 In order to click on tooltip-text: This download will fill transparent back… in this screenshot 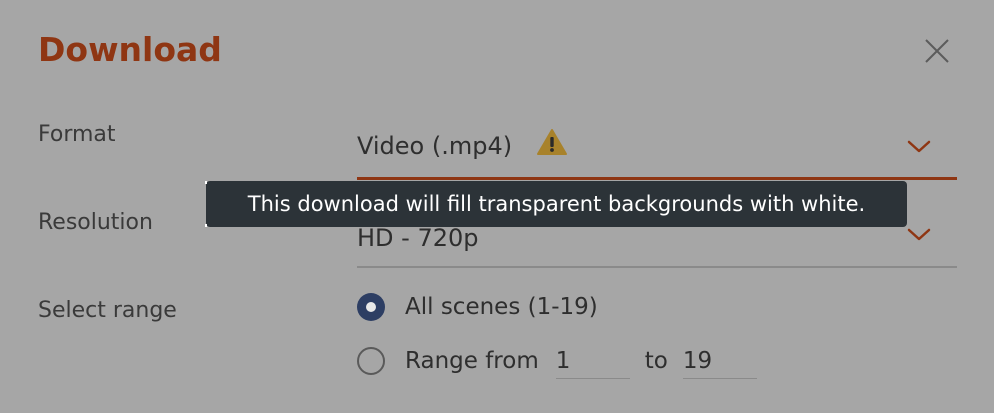, I will do `click(556, 204)`.